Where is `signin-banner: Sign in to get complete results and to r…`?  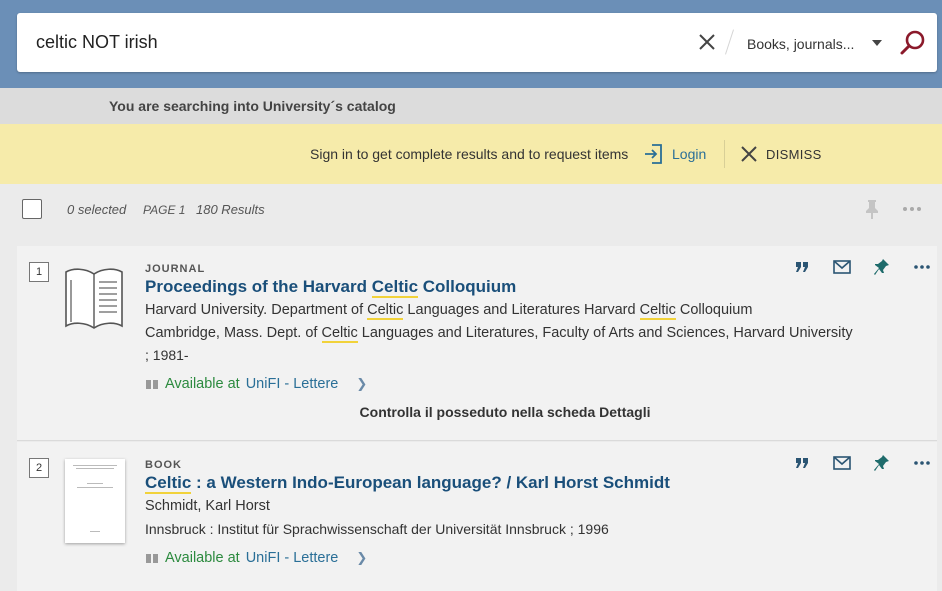 signin-banner: Sign in to get complete results and to r… is located at coordinates (471, 154).